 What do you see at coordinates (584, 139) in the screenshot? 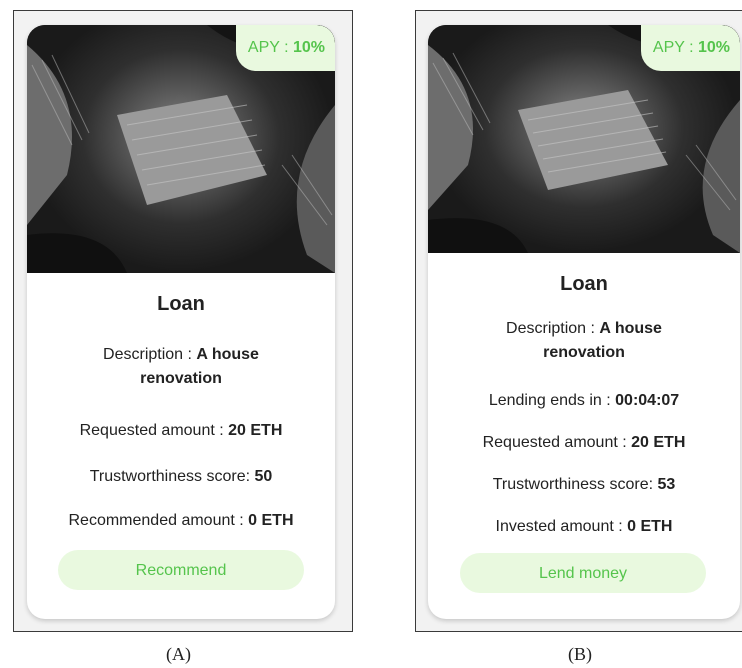
I see `loan-image: APY : 10%` at bounding box center [584, 139].